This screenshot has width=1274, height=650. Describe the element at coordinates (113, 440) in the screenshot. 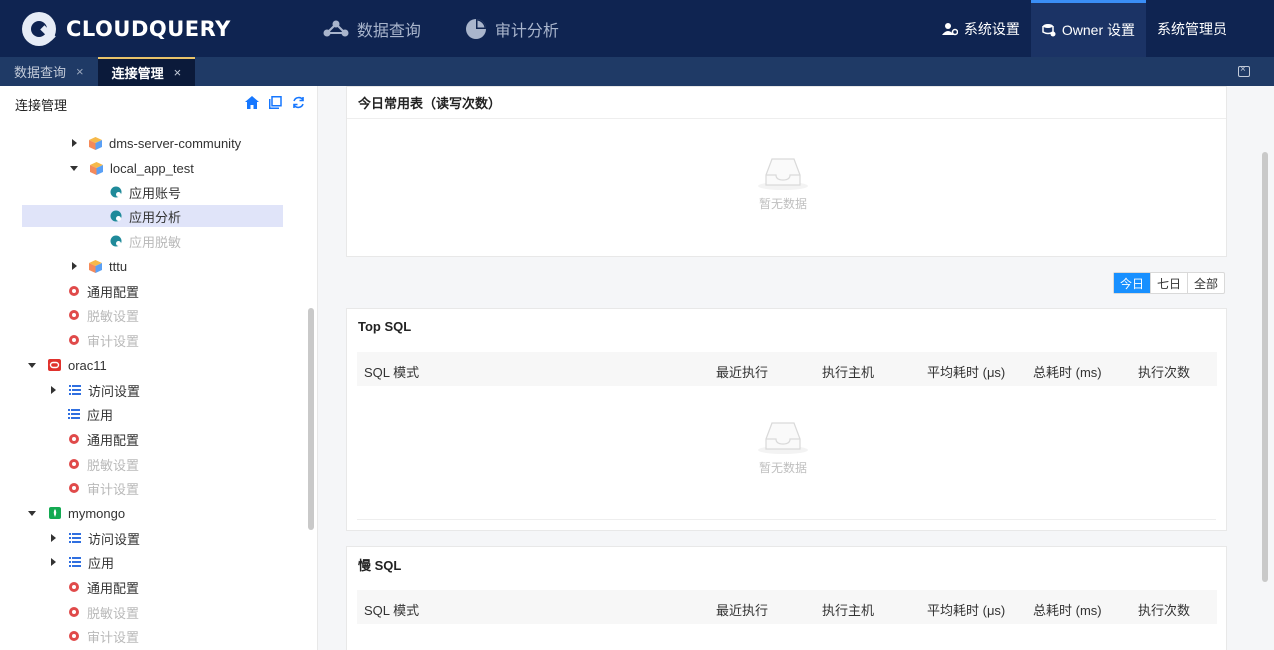

I see `tree-node-label: 通用配置` at that location.